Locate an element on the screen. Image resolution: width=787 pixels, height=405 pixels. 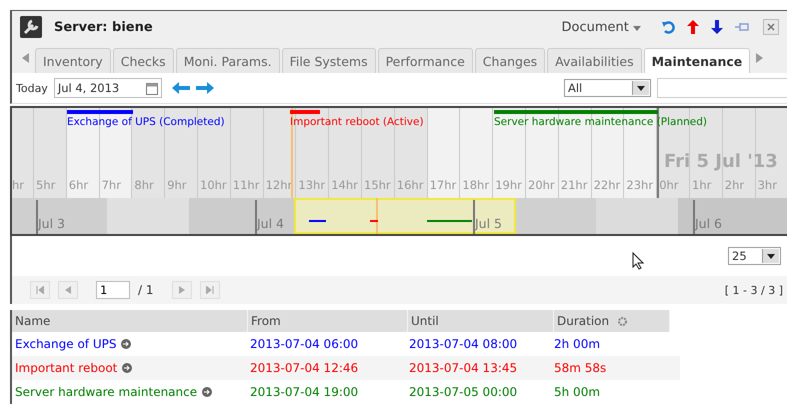
hour-label: 21hr is located at coordinates (574, 185).